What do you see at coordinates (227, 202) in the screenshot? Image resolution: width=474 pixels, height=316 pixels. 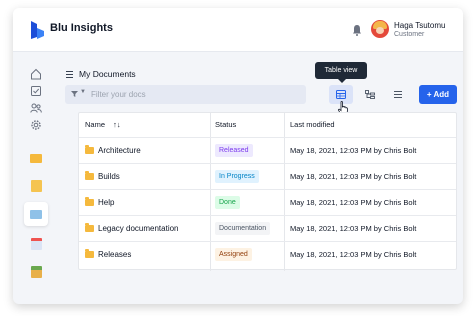 I see `status-badge: Done` at bounding box center [227, 202].